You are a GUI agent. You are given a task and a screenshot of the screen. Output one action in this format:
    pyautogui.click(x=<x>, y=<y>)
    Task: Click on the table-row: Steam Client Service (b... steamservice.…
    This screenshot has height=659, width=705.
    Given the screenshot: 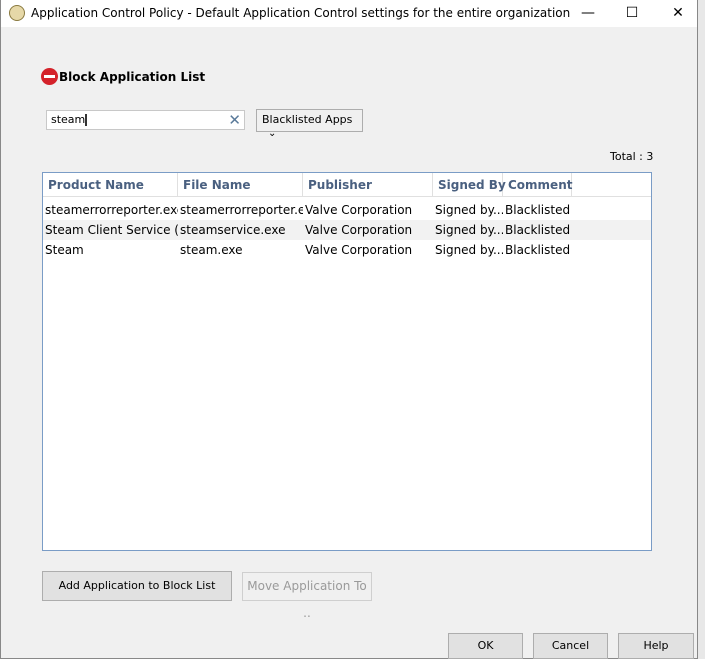 What is the action you would take?
    pyautogui.click(x=347, y=230)
    